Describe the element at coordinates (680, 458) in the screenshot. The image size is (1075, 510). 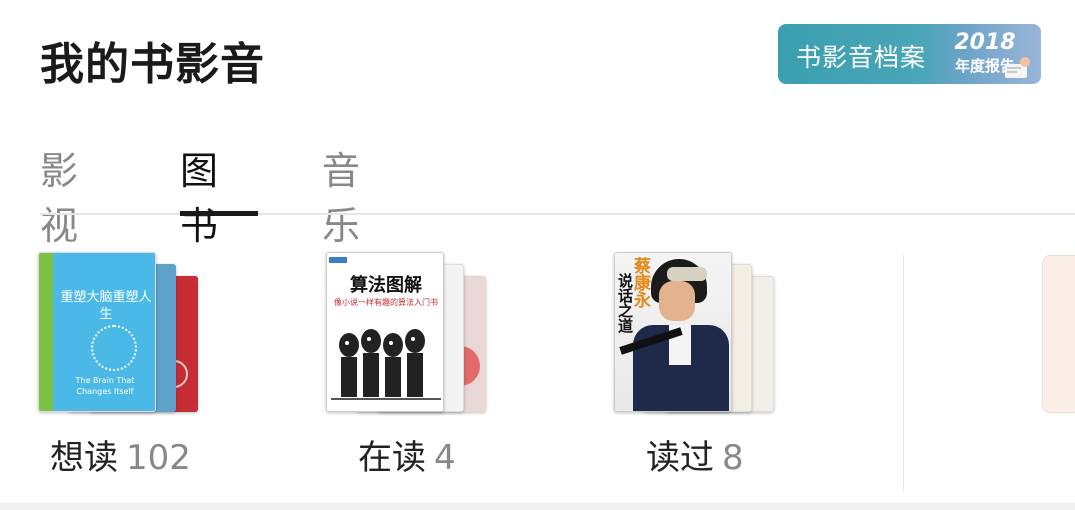
I see `shelf-name: 读过` at that location.